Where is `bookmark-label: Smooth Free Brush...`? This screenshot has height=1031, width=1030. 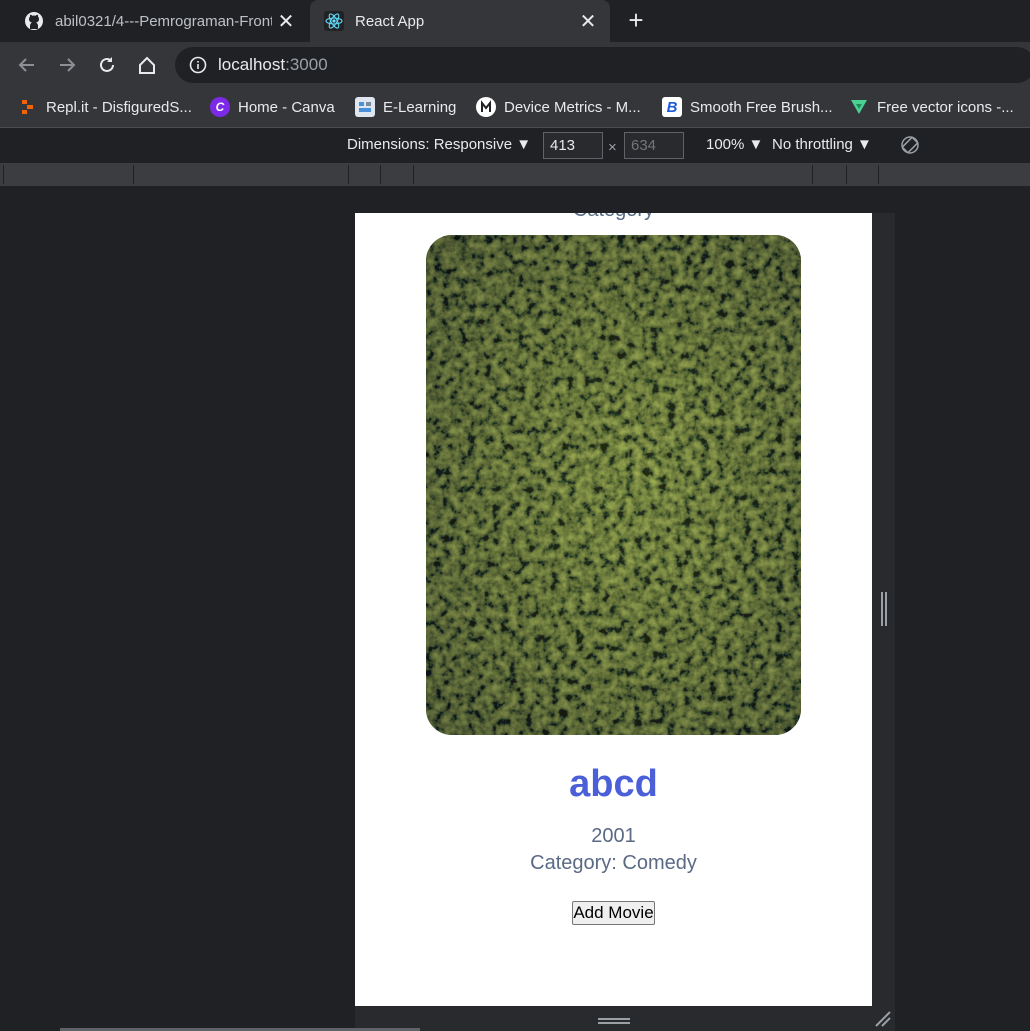 bookmark-label: Smooth Free Brush... is located at coordinates (761, 107).